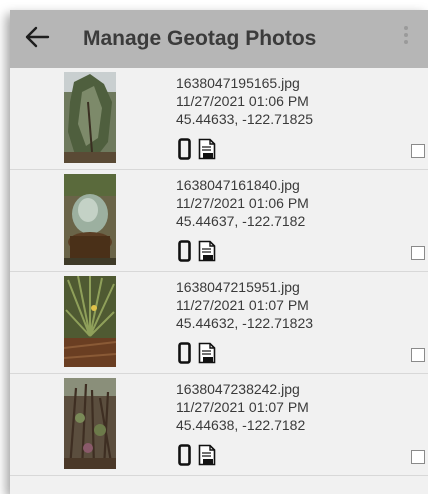 Image resolution: width=428 pixels, height=494 pixels. I want to click on more-vert-icon, so click(406, 35).